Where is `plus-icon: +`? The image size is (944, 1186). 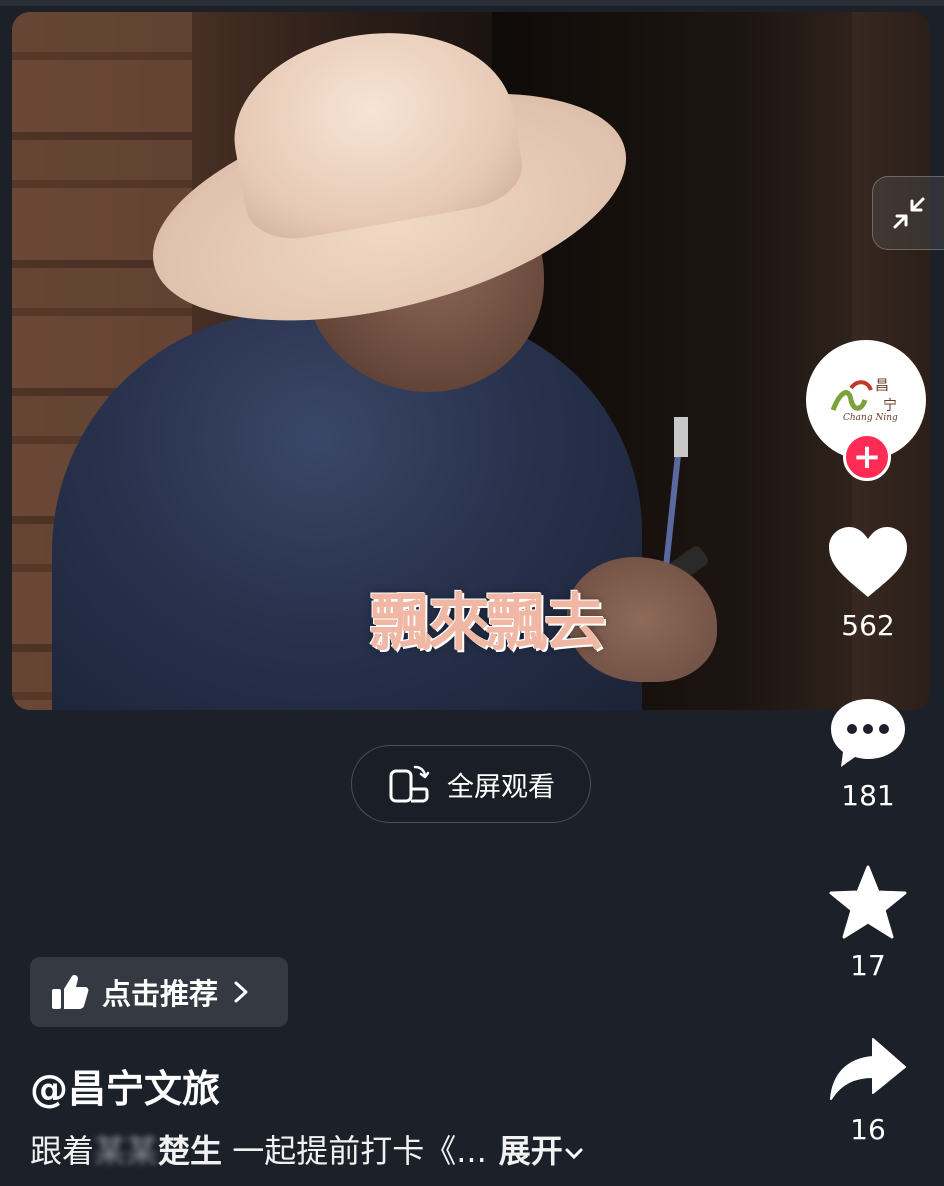 plus-icon: + is located at coordinates (867, 457).